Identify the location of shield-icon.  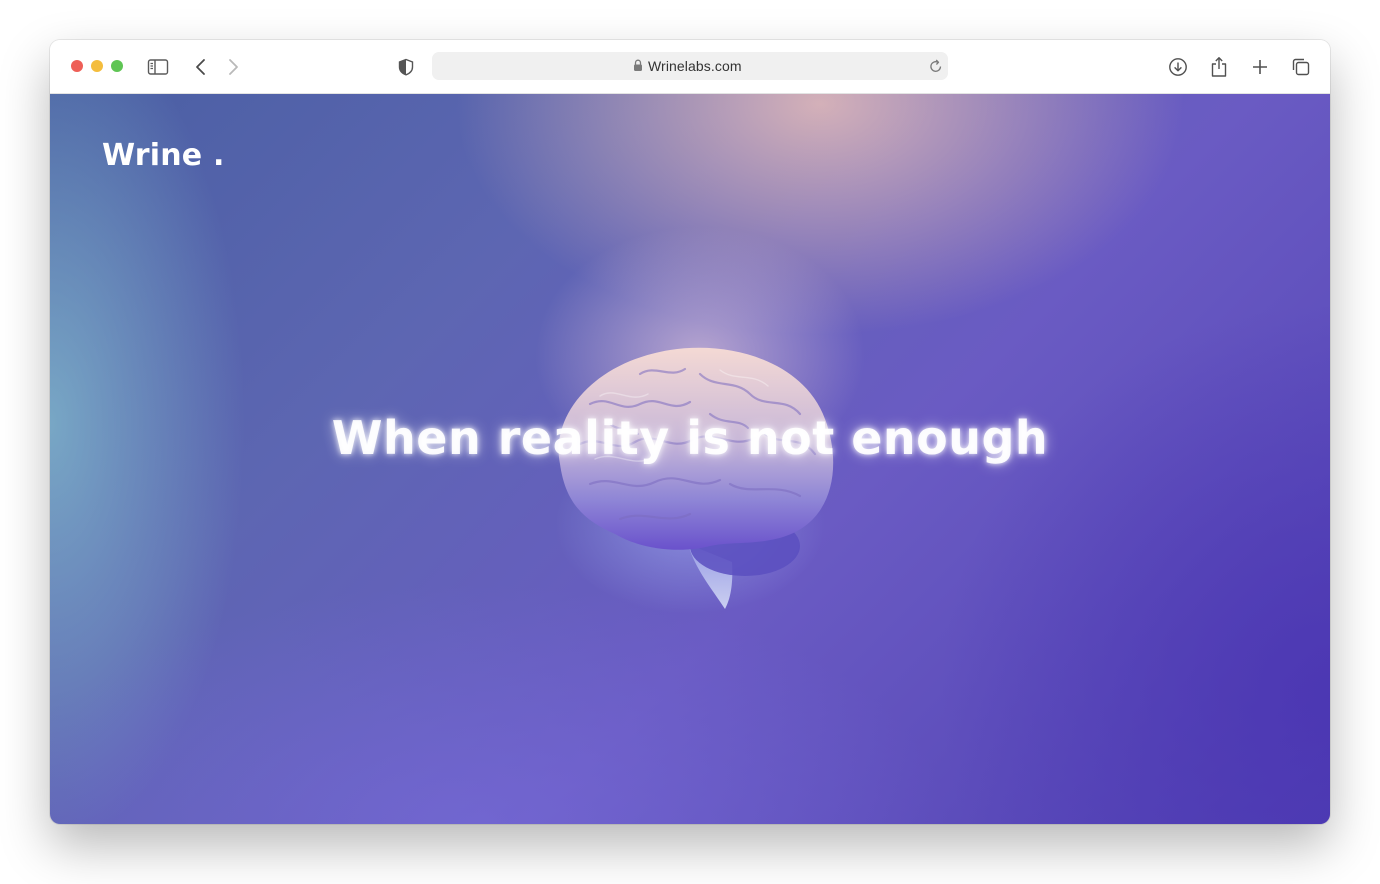
(406, 67).